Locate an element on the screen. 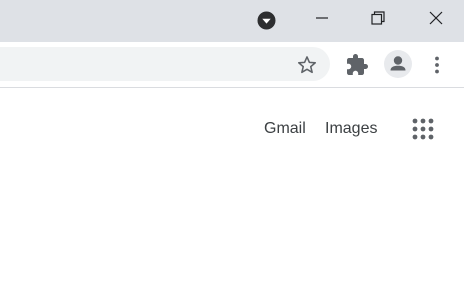  title-bar is located at coordinates (232, 21).